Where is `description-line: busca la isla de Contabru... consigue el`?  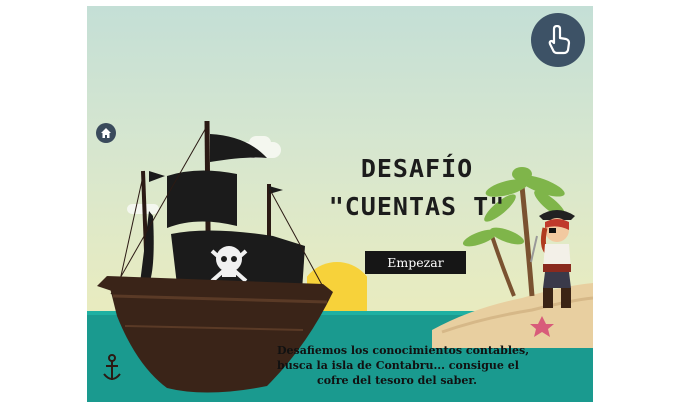
description-line: busca la isla de Contabru... consigue el is located at coordinates (398, 365).